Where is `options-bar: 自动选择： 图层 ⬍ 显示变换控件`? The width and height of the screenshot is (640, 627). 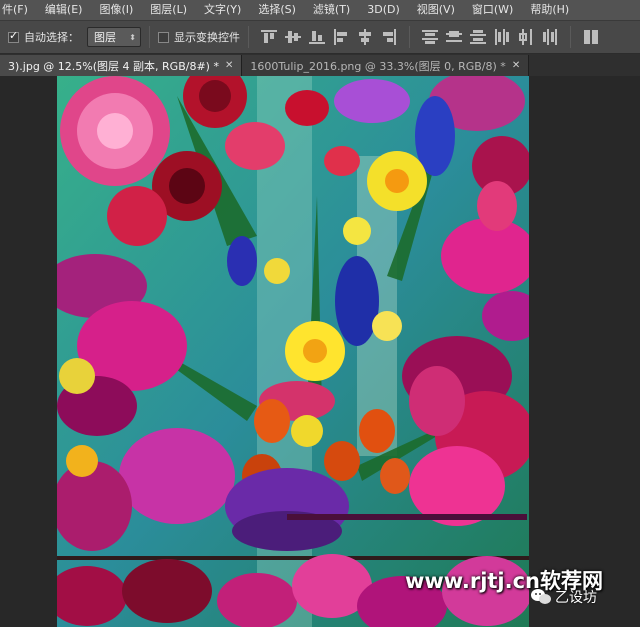
options-bar: 自动选择： 图层 ⬍ 显示变换控件 is located at coordinates (320, 37).